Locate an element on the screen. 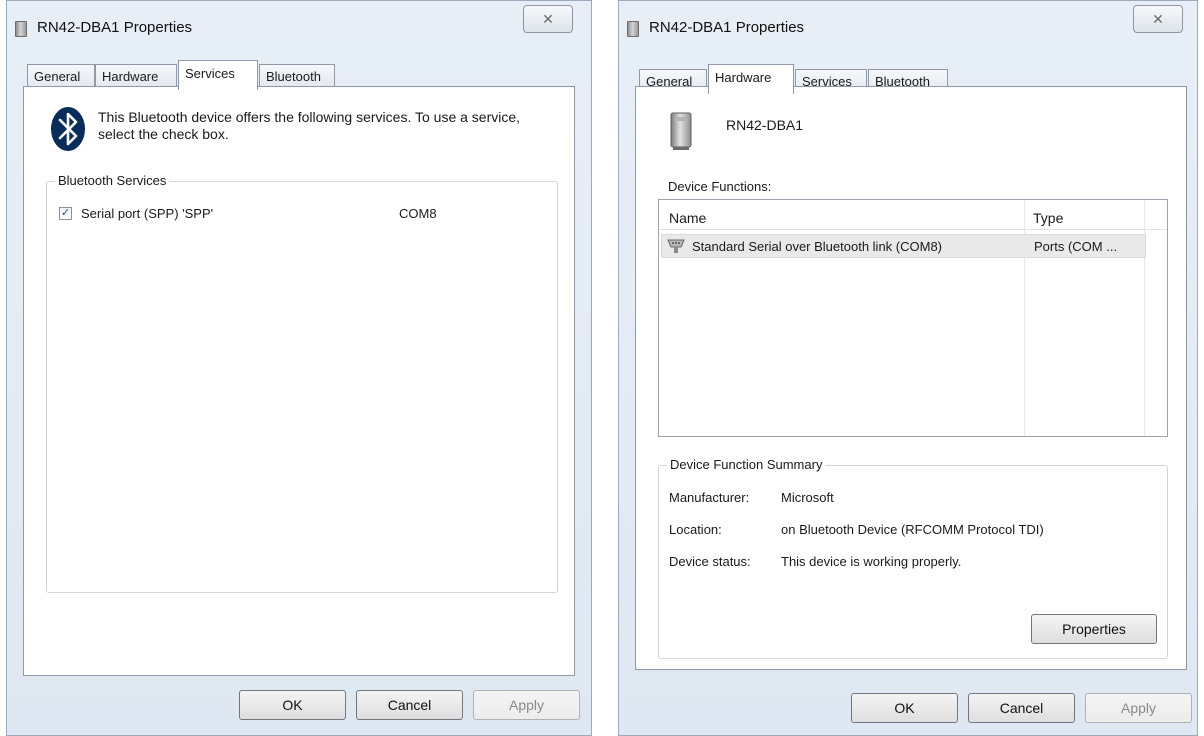 This screenshot has width=1204, height=736. service-checkbox: ✓ is located at coordinates (65, 213).